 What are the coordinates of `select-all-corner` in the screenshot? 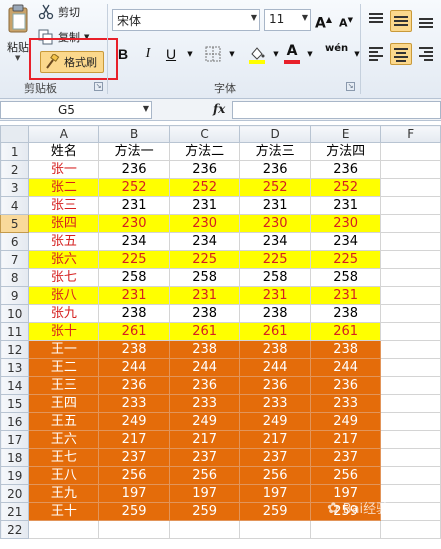 It's located at (15, 134).